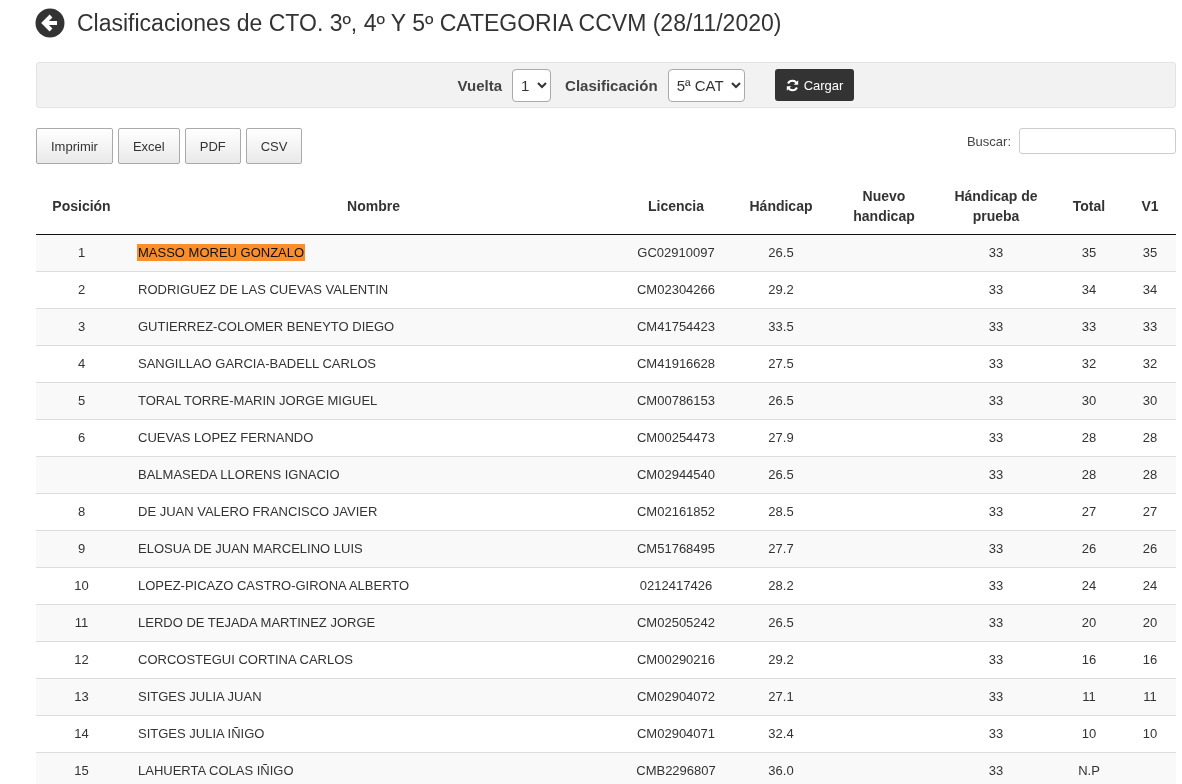 This screenshot has height=784, width=1182. Describe the element at coordinates (781, 511) in the screenshot. I see `table-cell: 28.5` at that location.